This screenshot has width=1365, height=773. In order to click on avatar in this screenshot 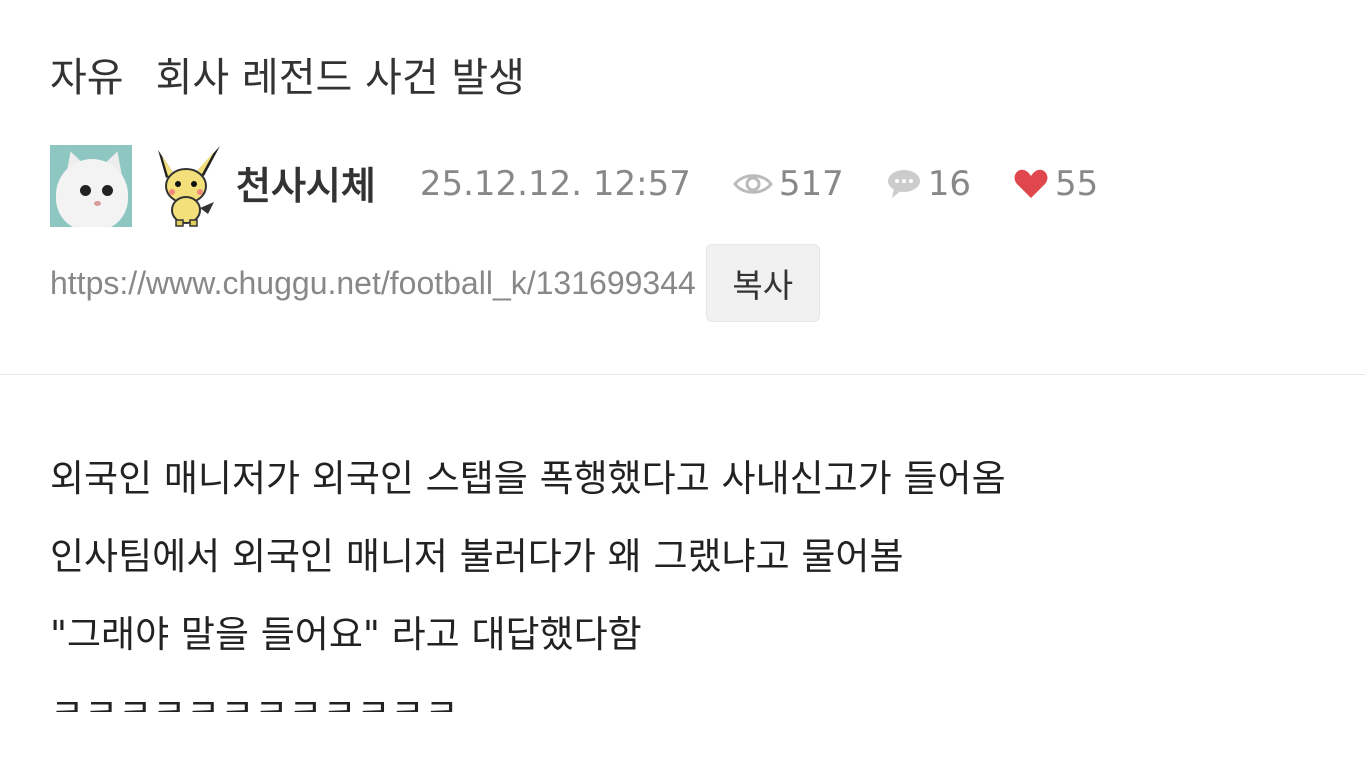, I will do `click(91, 186)`.